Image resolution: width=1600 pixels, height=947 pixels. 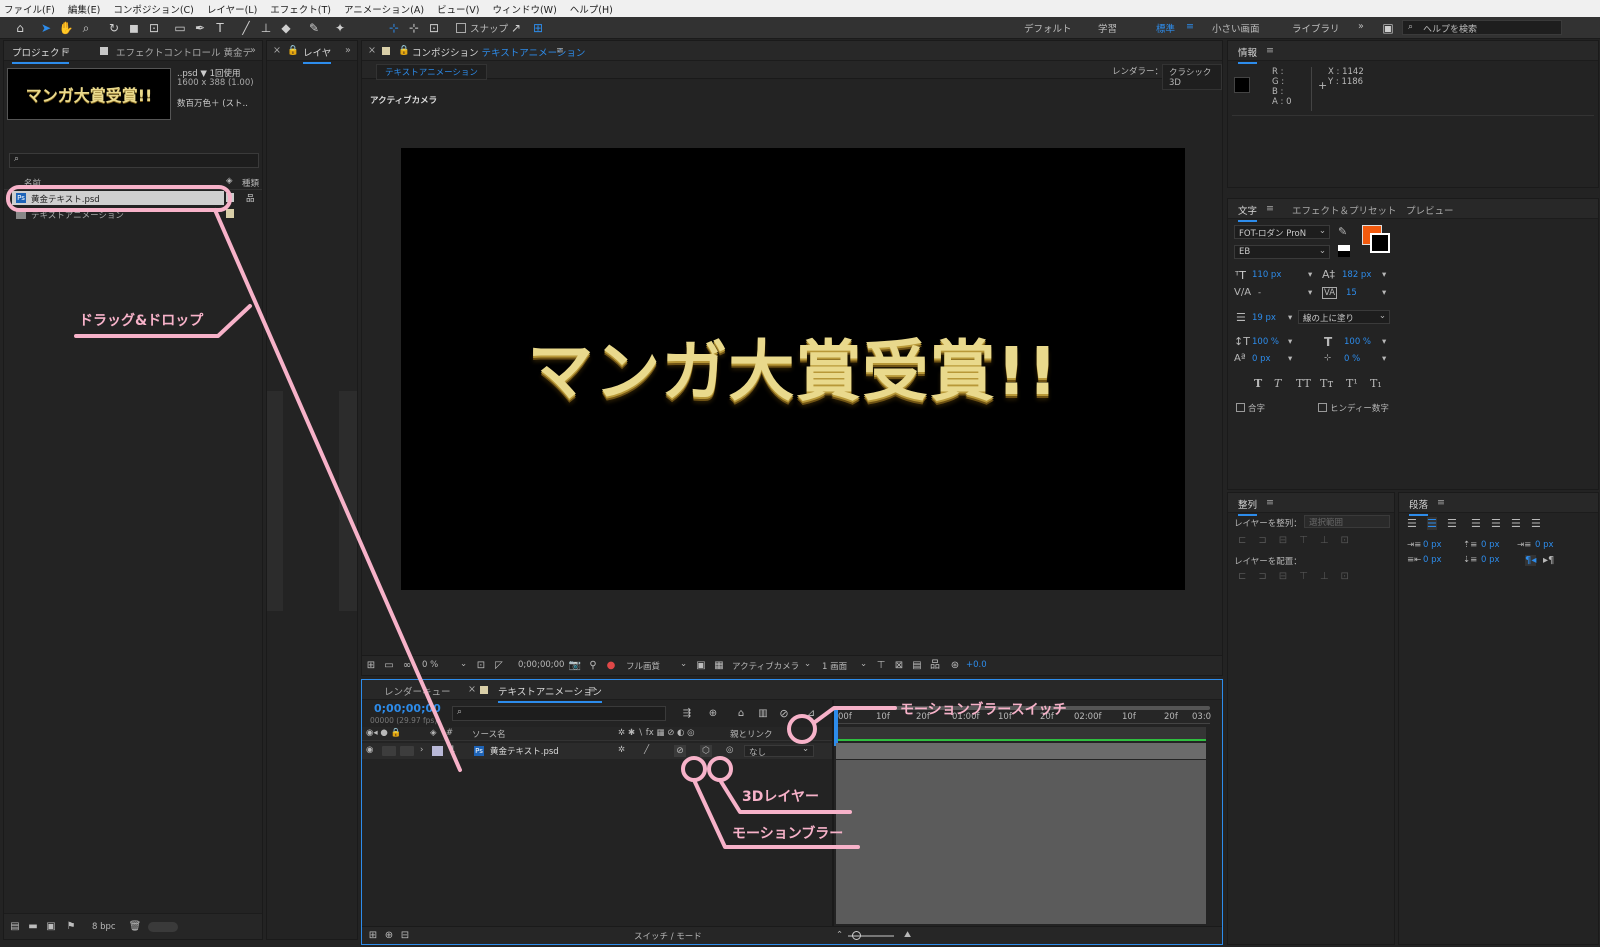 What do you see at coordinates (430, 665) in the screenshot?
I see `zoom-select: 0 %` at bounding box center [430, 665].